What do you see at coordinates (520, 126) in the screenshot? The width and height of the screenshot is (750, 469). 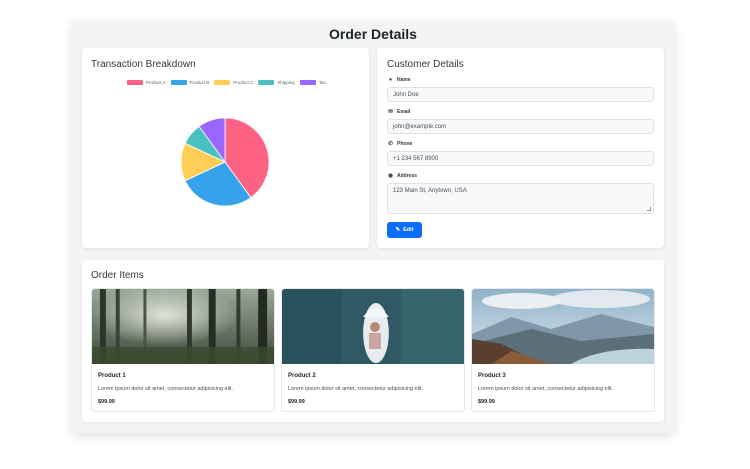 I see `email-field: john@example.com` at bounding box center [520, 126].